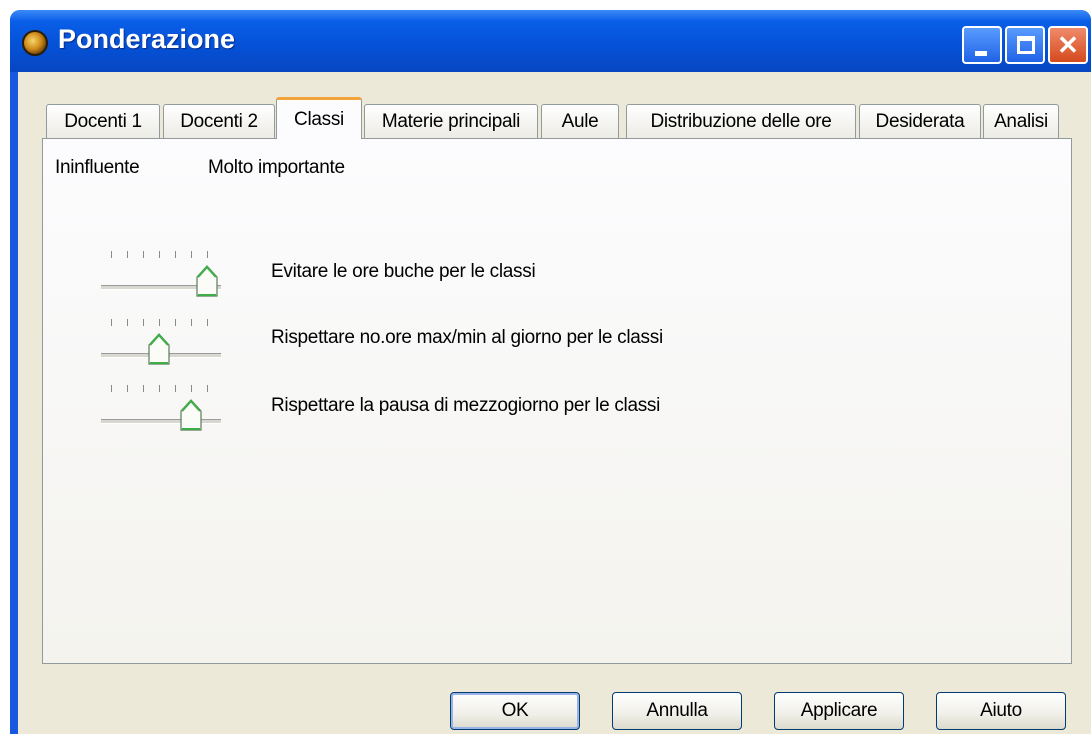  Describe the element at coordinates (276, 167) in the screenshot. I see `scale-high-label: Molto importante` at that location.